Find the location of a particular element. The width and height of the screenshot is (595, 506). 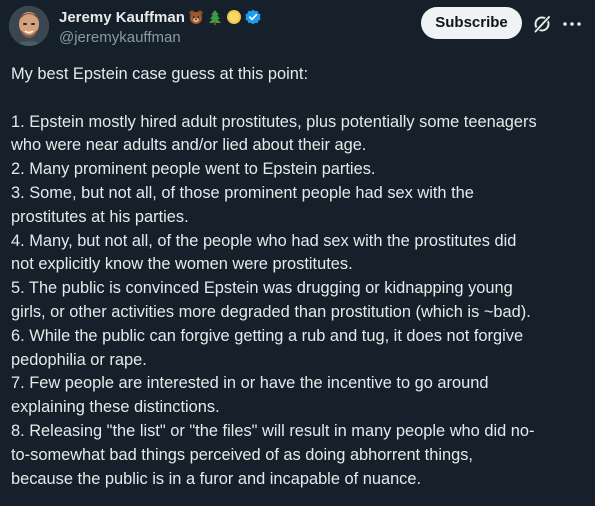

tweet-line-blank is located at coordinates (297, 99).